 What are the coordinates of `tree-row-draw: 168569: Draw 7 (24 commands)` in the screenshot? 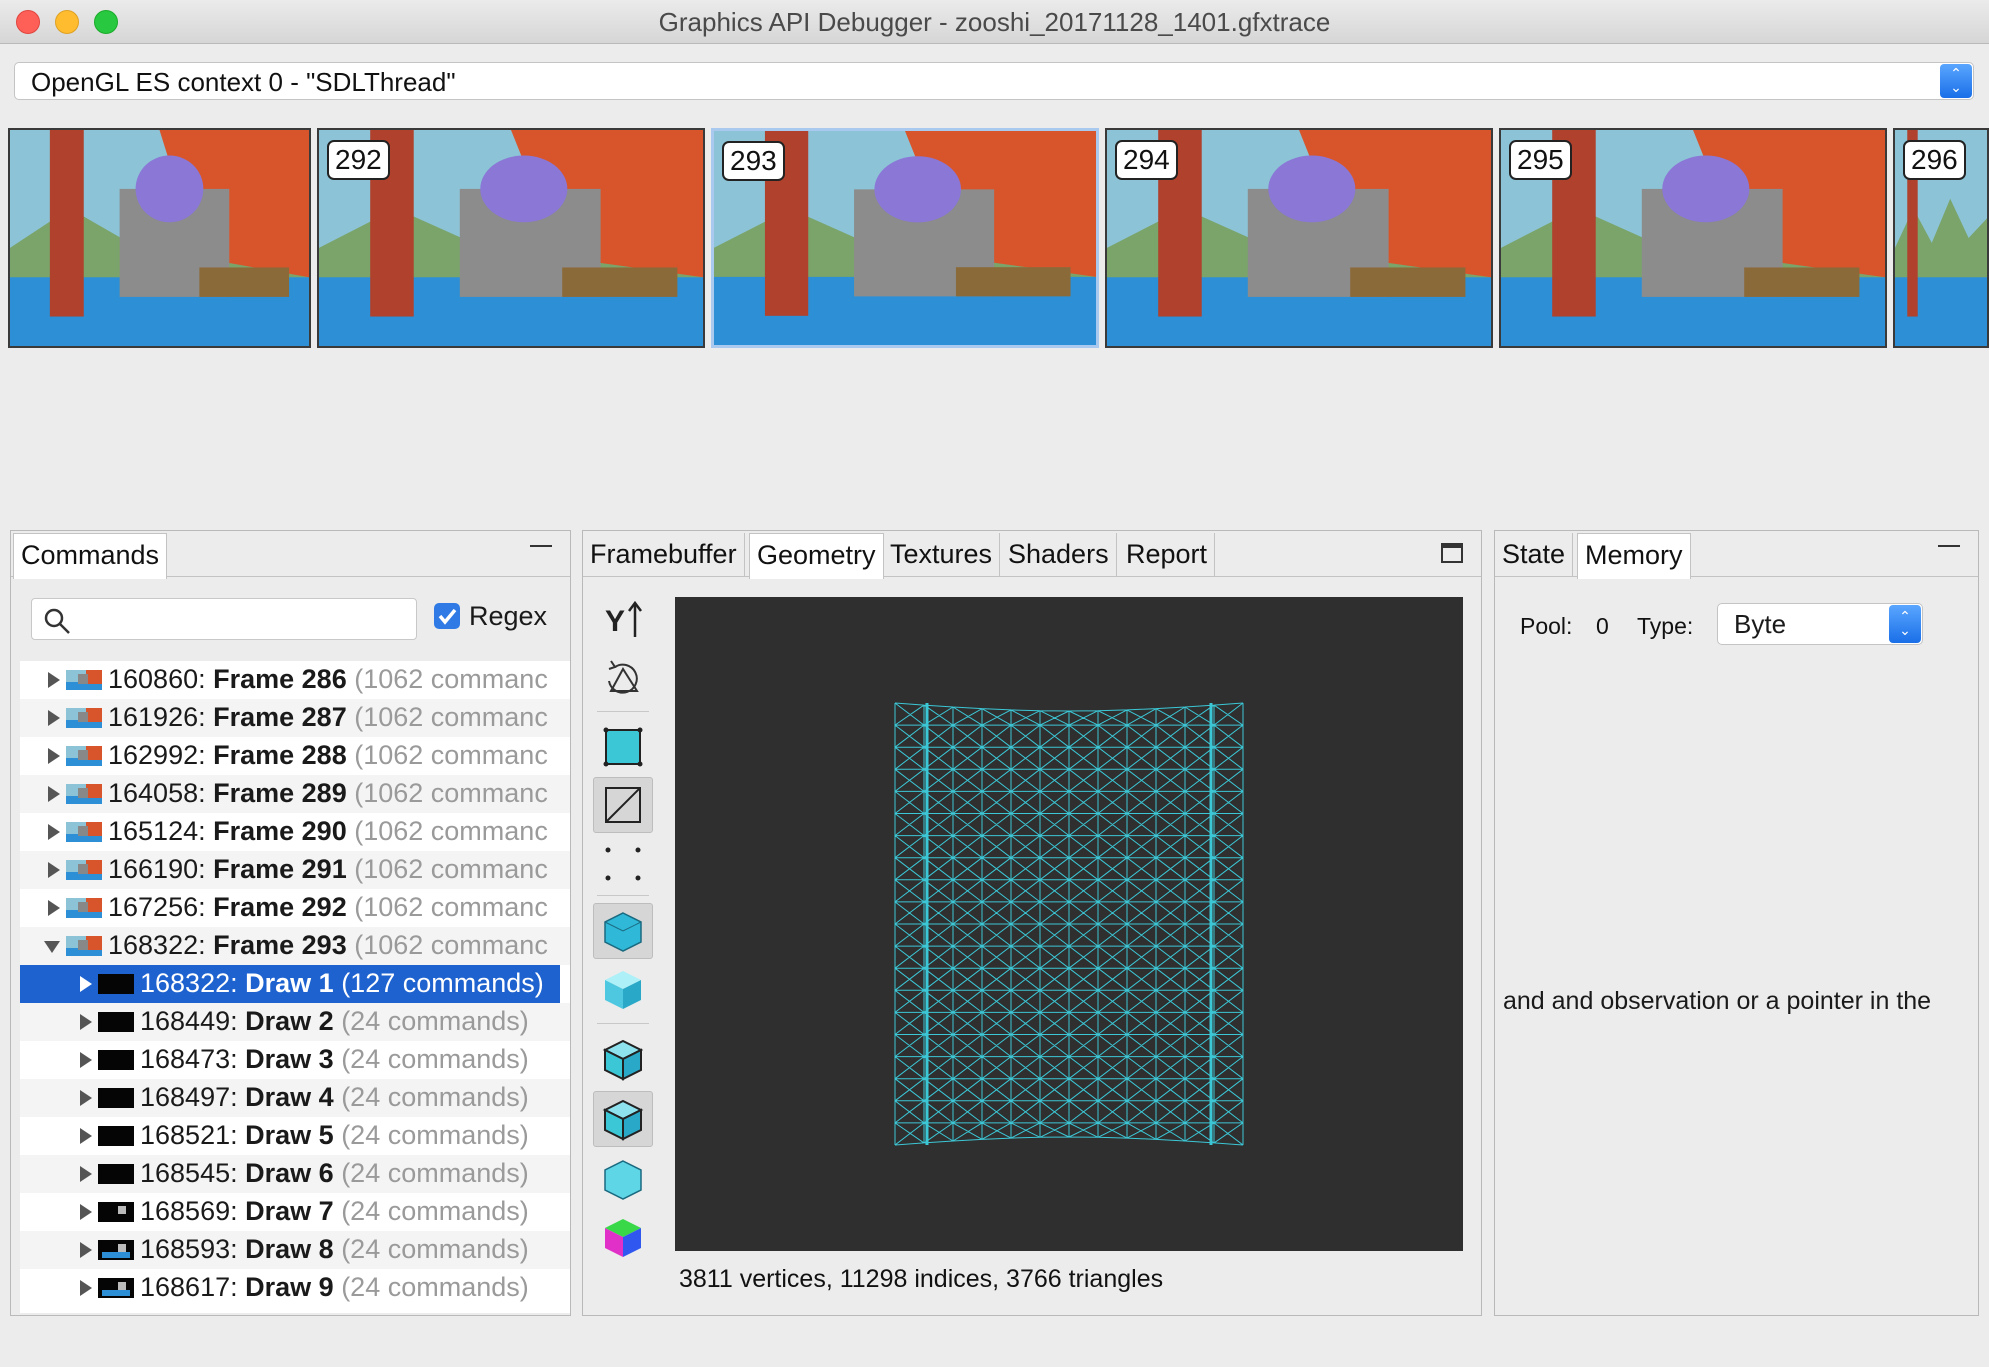 It's located at (295, 1212).